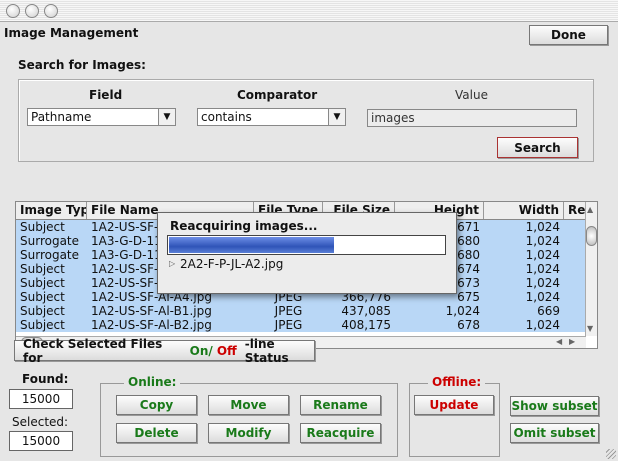 The width and height of the screenshot is (618, 461). Describe the element at coordinates (309, 11) in the screenshot. I see `title-bar` at that location.